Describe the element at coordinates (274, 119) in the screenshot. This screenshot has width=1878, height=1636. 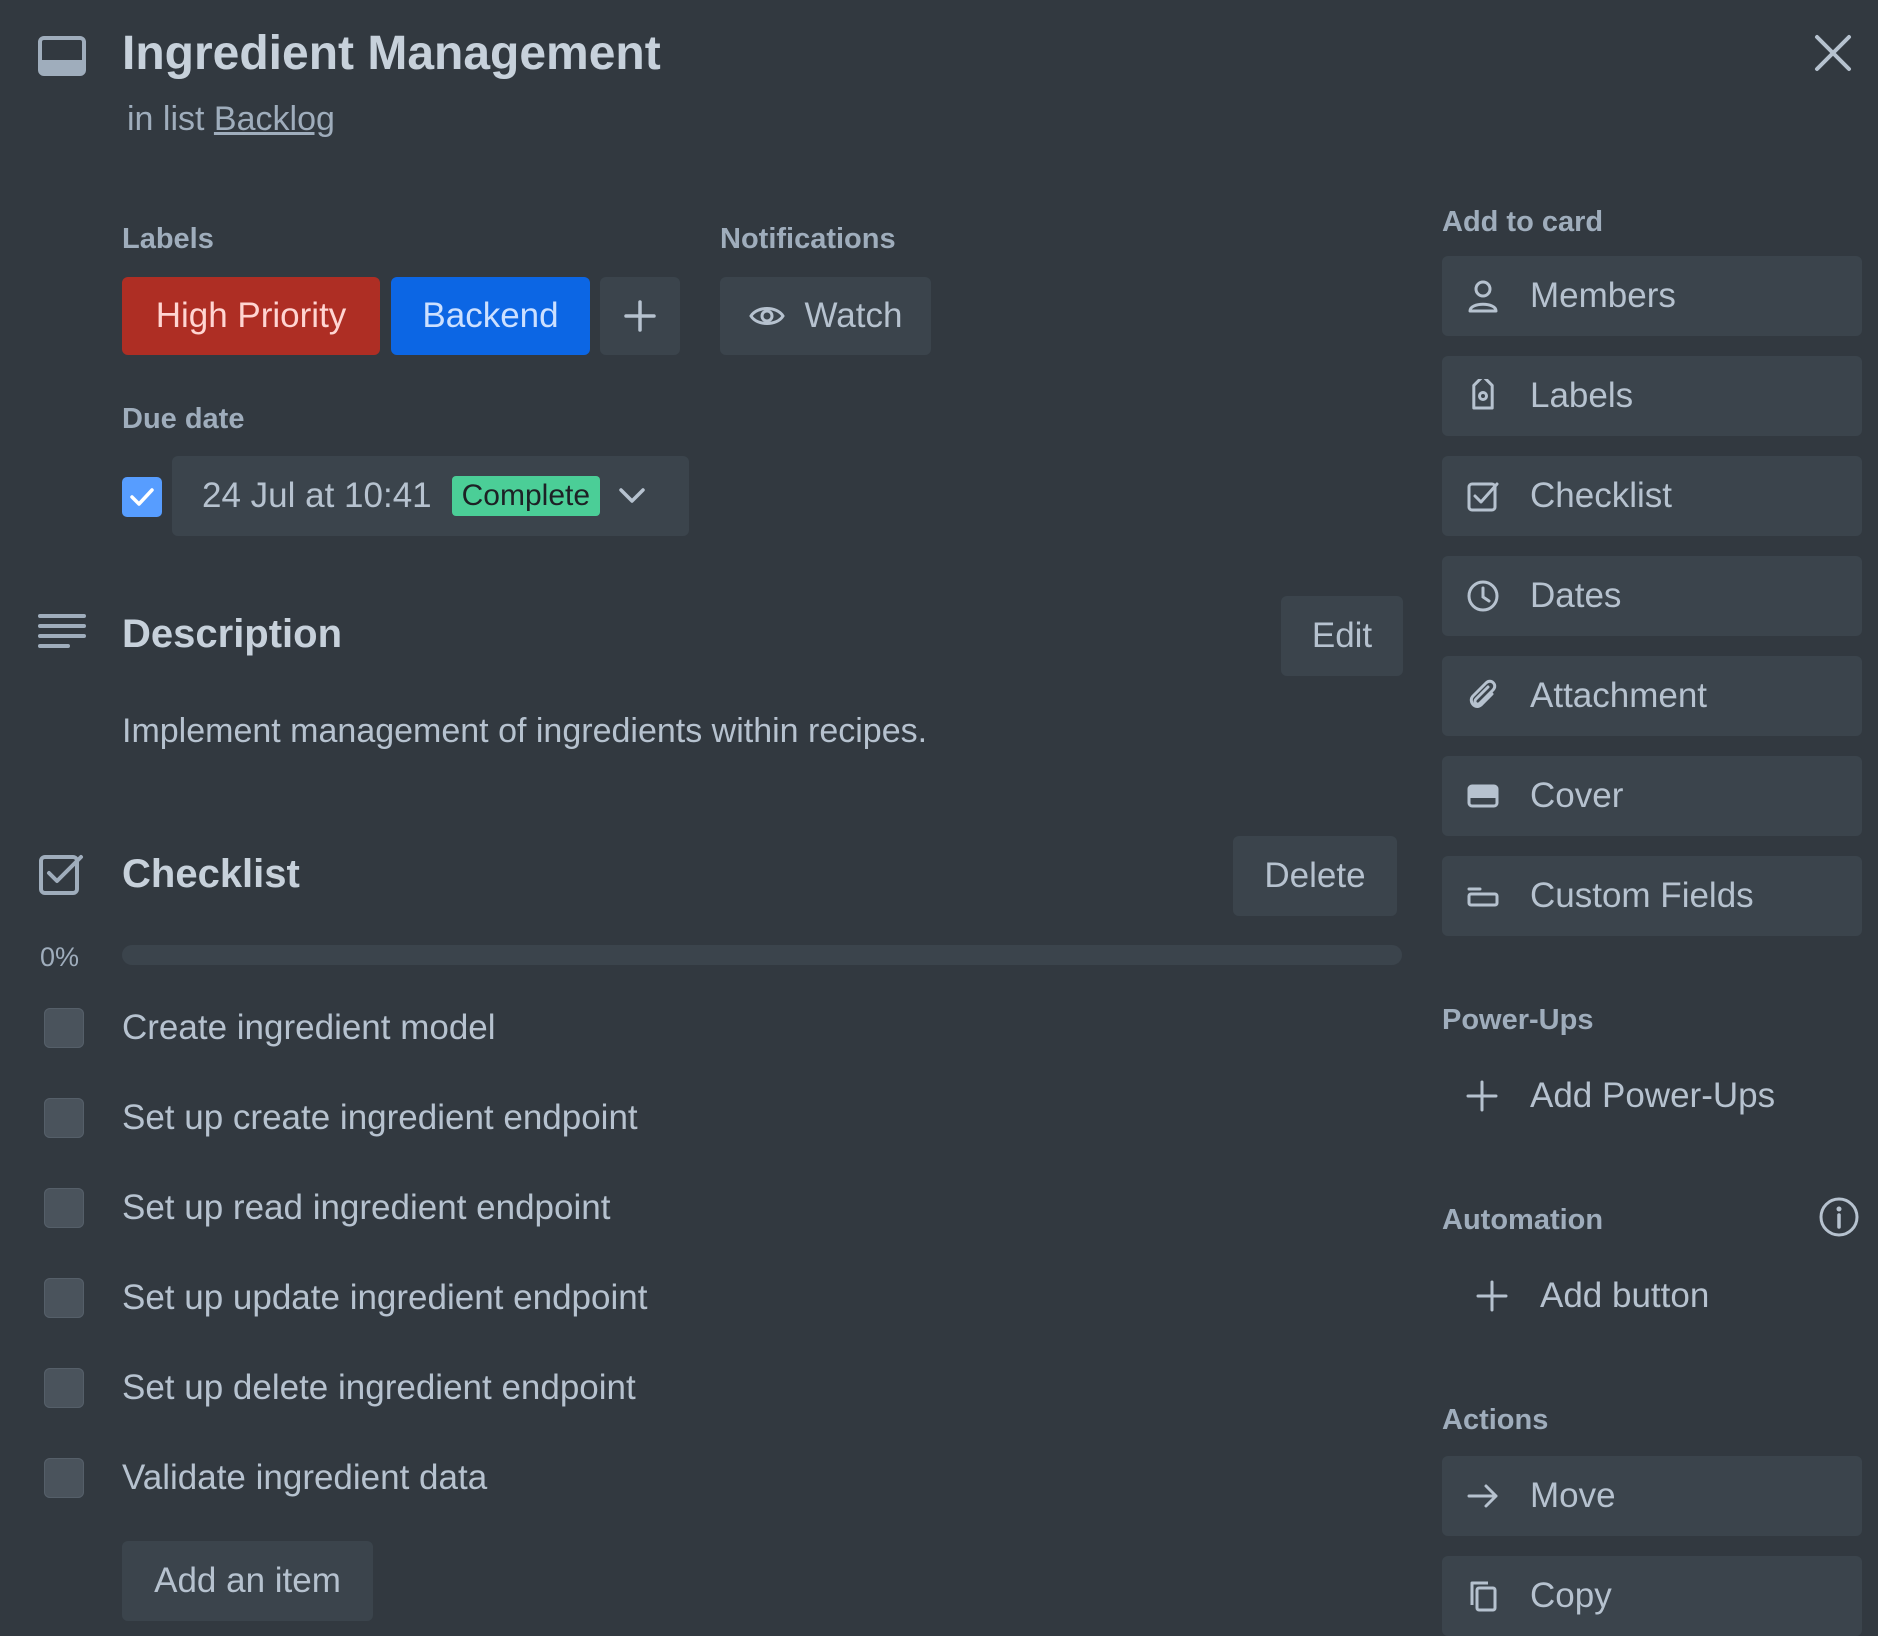
I see `list-link: Backlog` at that location.